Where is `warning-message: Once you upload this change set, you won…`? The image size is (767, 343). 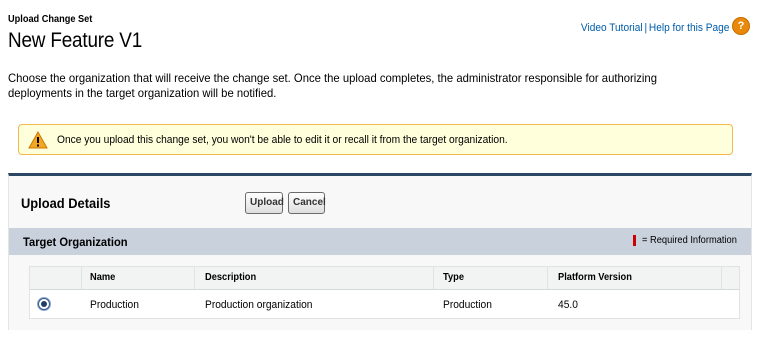
warning-message: Once you upload this change set, you won… is located at coordinates (375, 139).